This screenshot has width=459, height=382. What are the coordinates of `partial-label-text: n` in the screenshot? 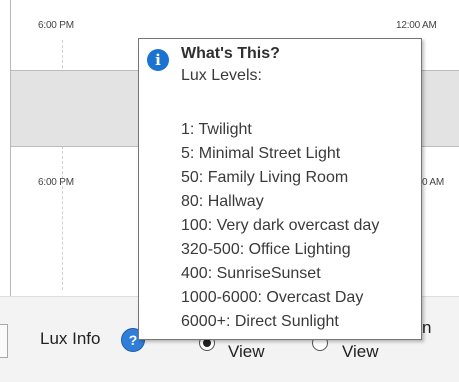 It's located at (427, 327).